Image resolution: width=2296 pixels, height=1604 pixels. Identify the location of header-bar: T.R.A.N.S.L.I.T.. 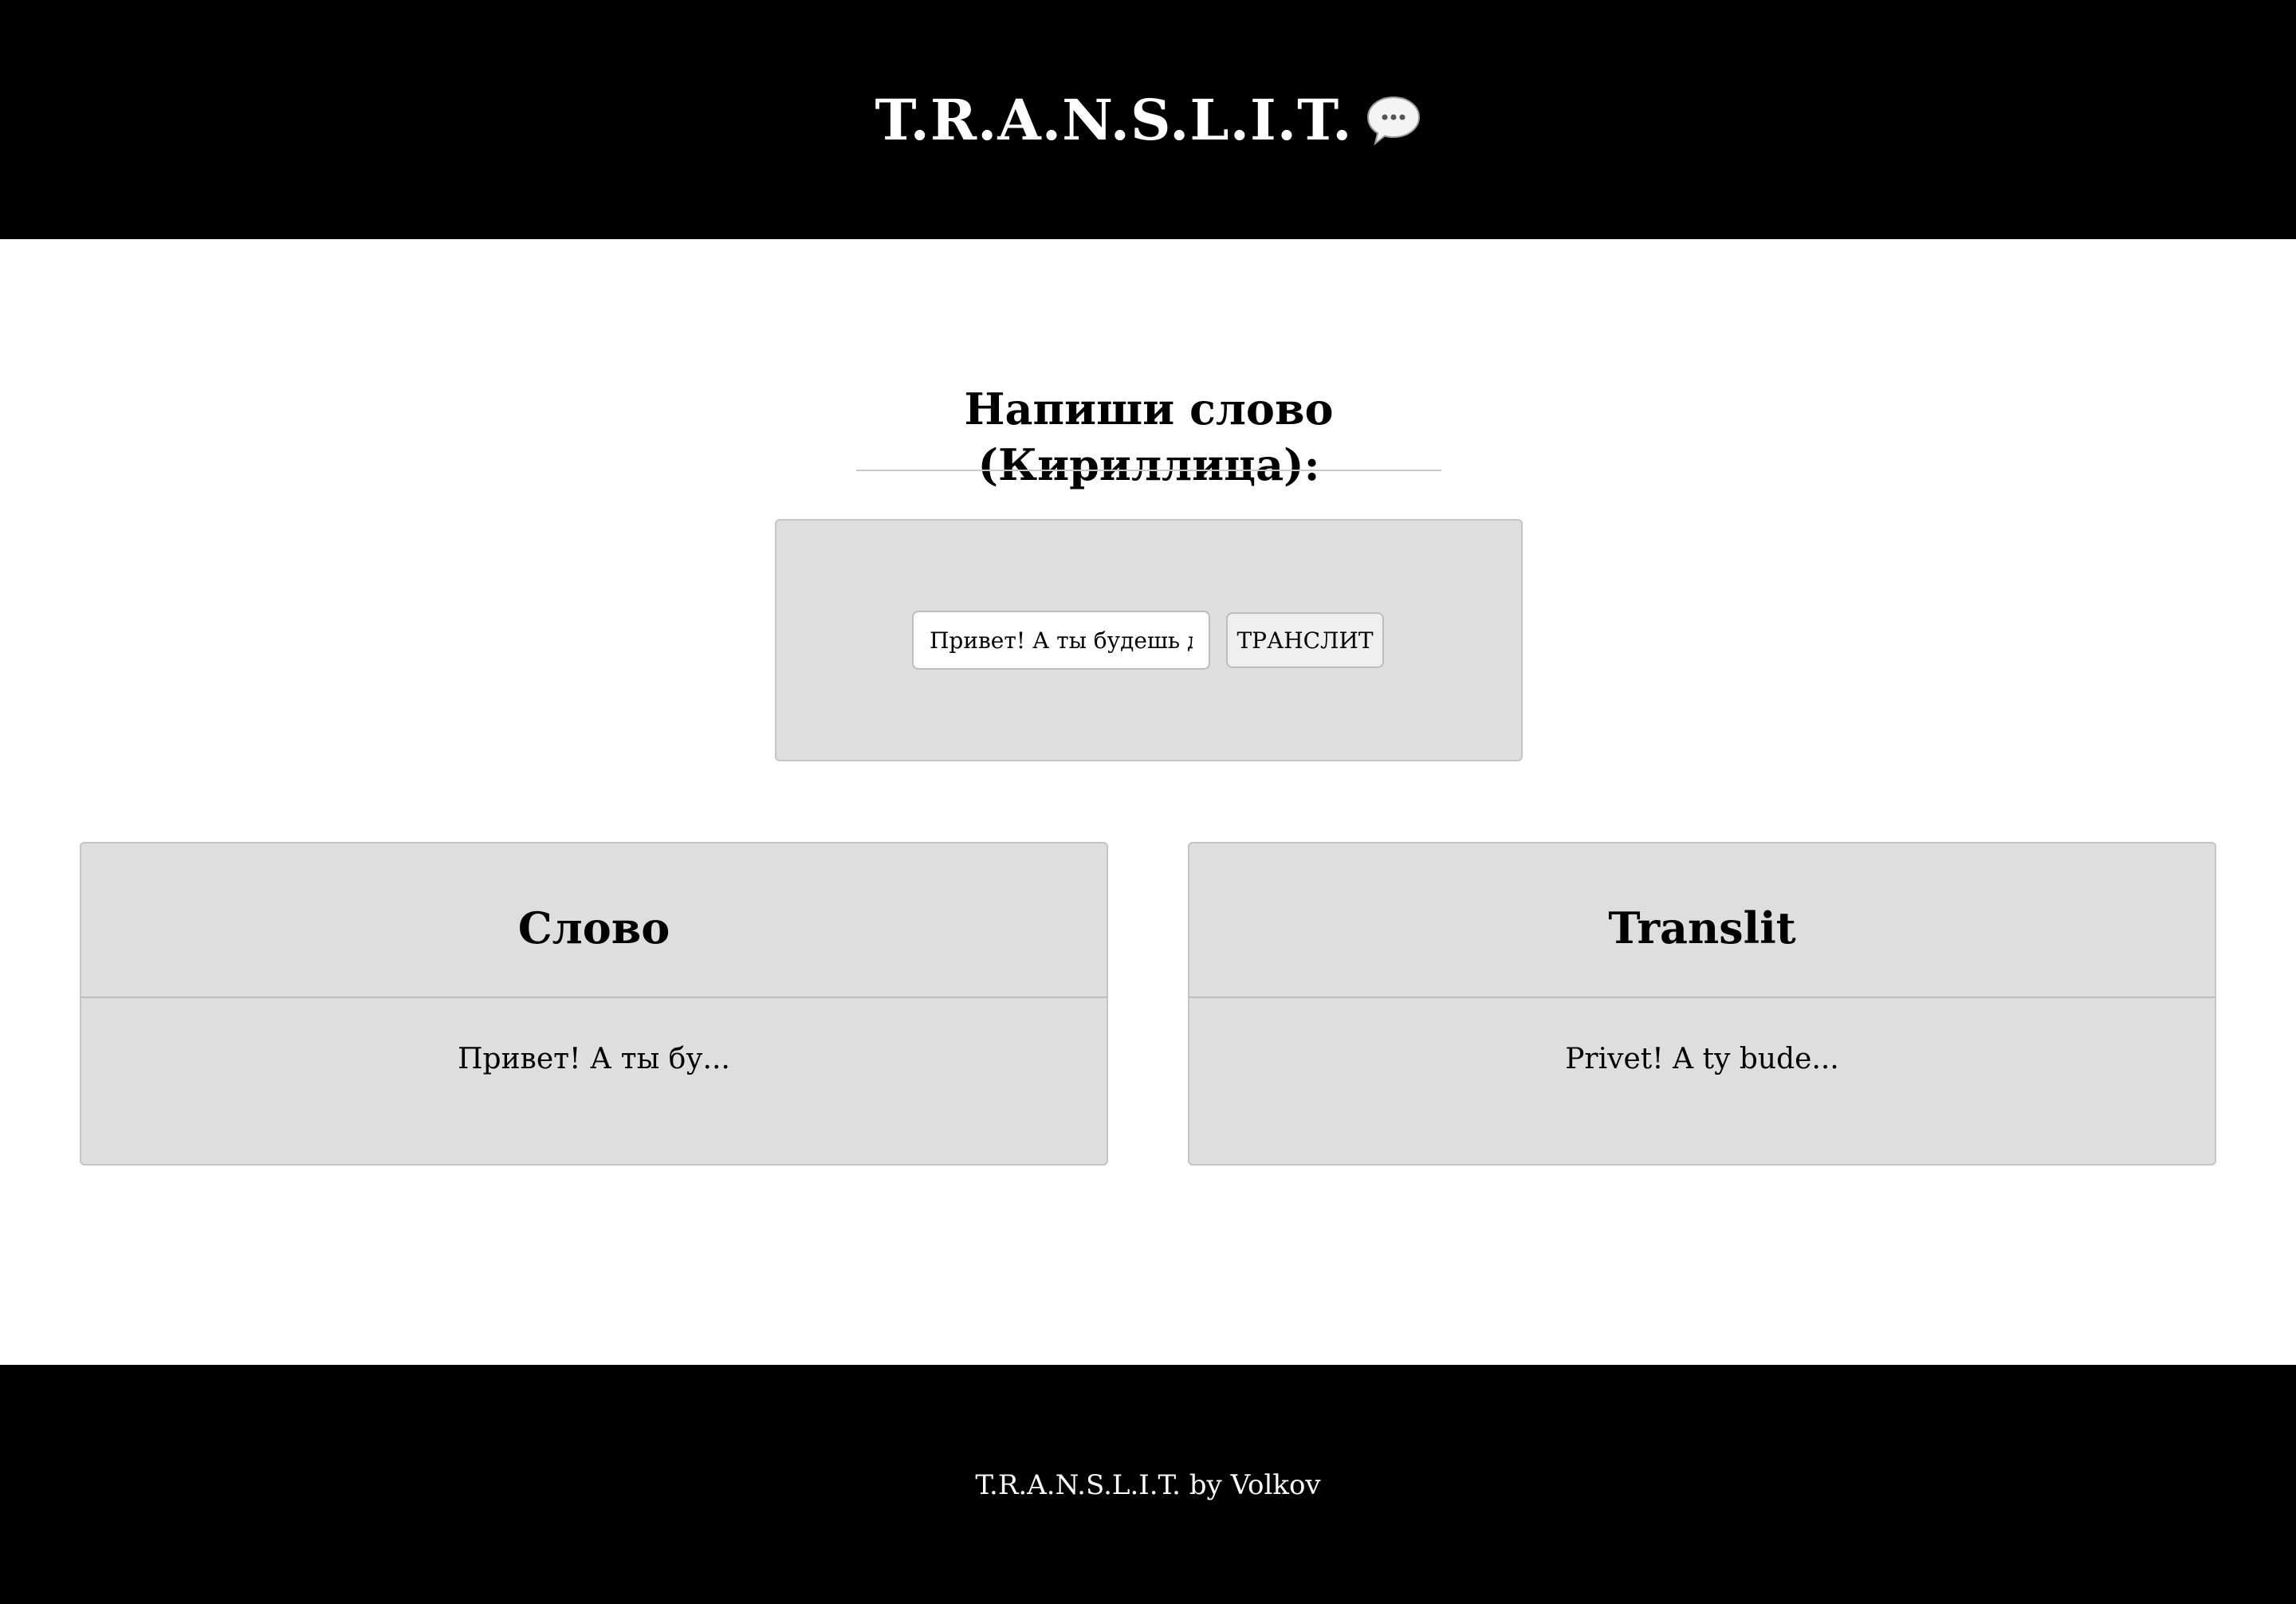
(1148, 119).